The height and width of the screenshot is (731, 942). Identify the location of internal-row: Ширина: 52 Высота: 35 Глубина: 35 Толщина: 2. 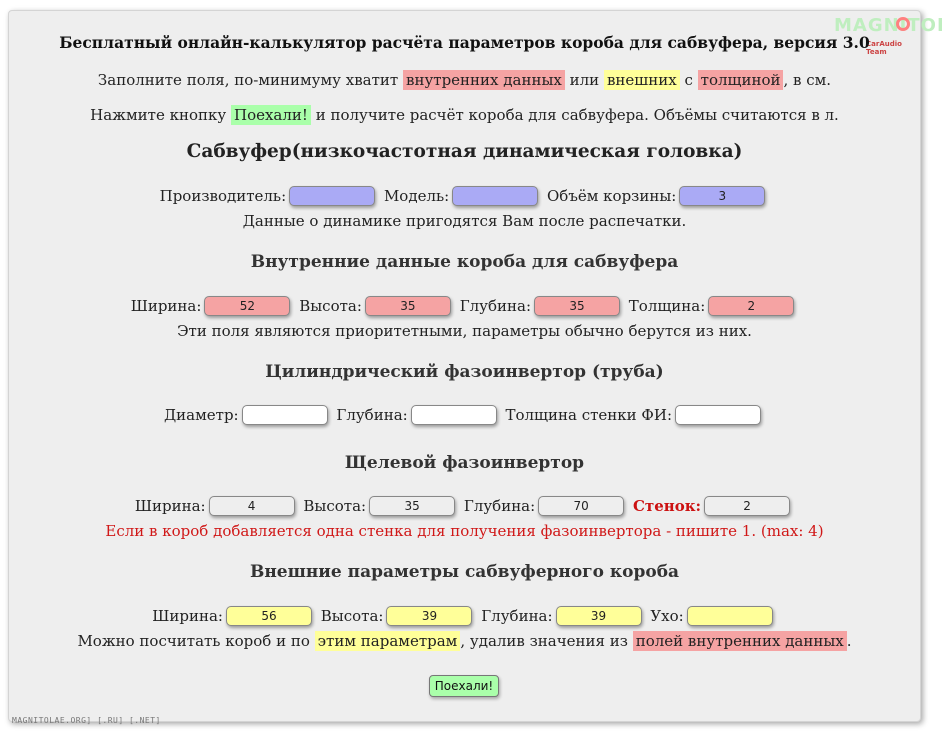
(464, 306).